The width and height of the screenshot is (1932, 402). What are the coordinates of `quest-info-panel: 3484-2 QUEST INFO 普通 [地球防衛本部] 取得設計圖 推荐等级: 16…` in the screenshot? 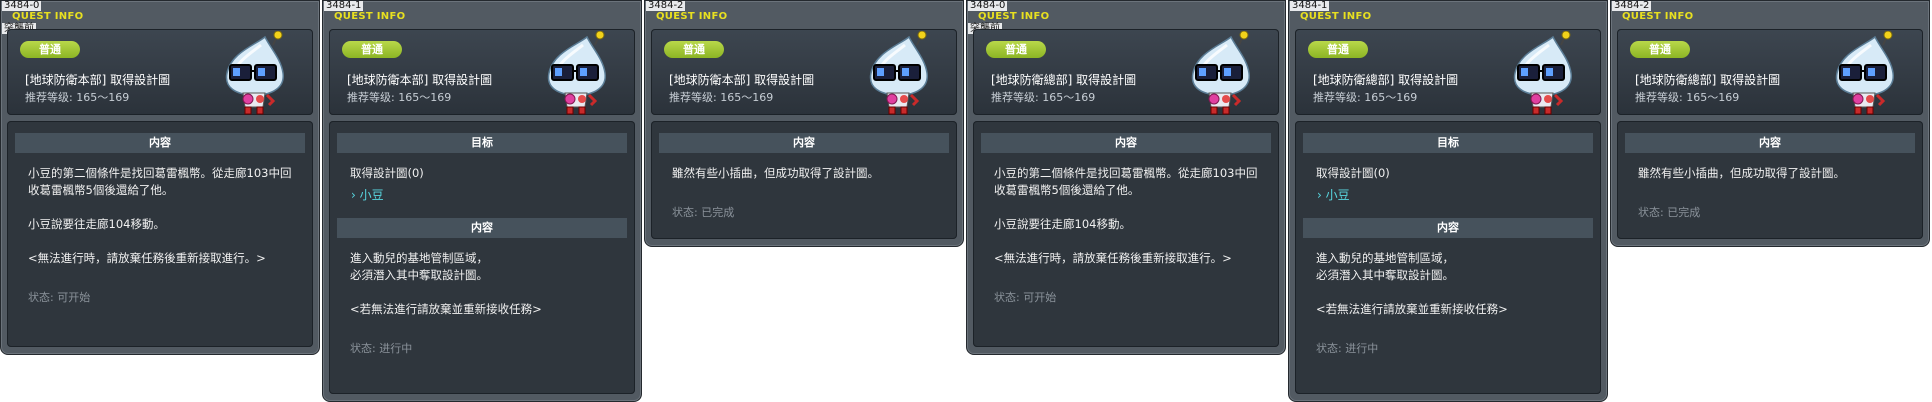 It's located at (804, 123).